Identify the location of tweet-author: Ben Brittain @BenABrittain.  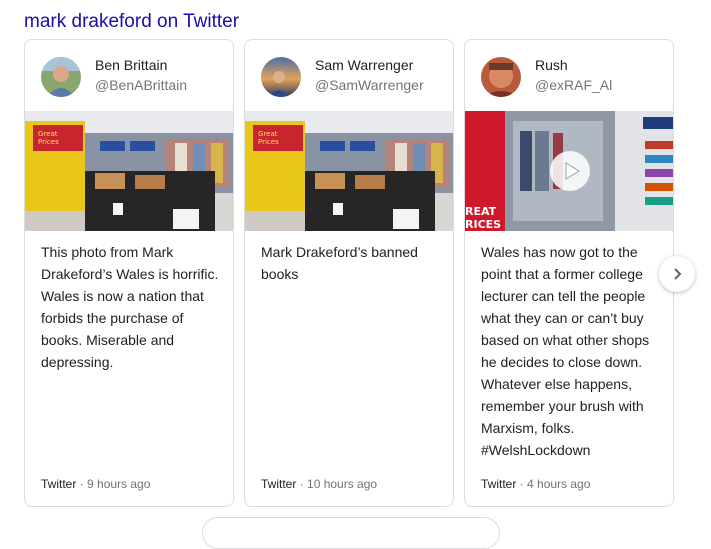
(129, 76).